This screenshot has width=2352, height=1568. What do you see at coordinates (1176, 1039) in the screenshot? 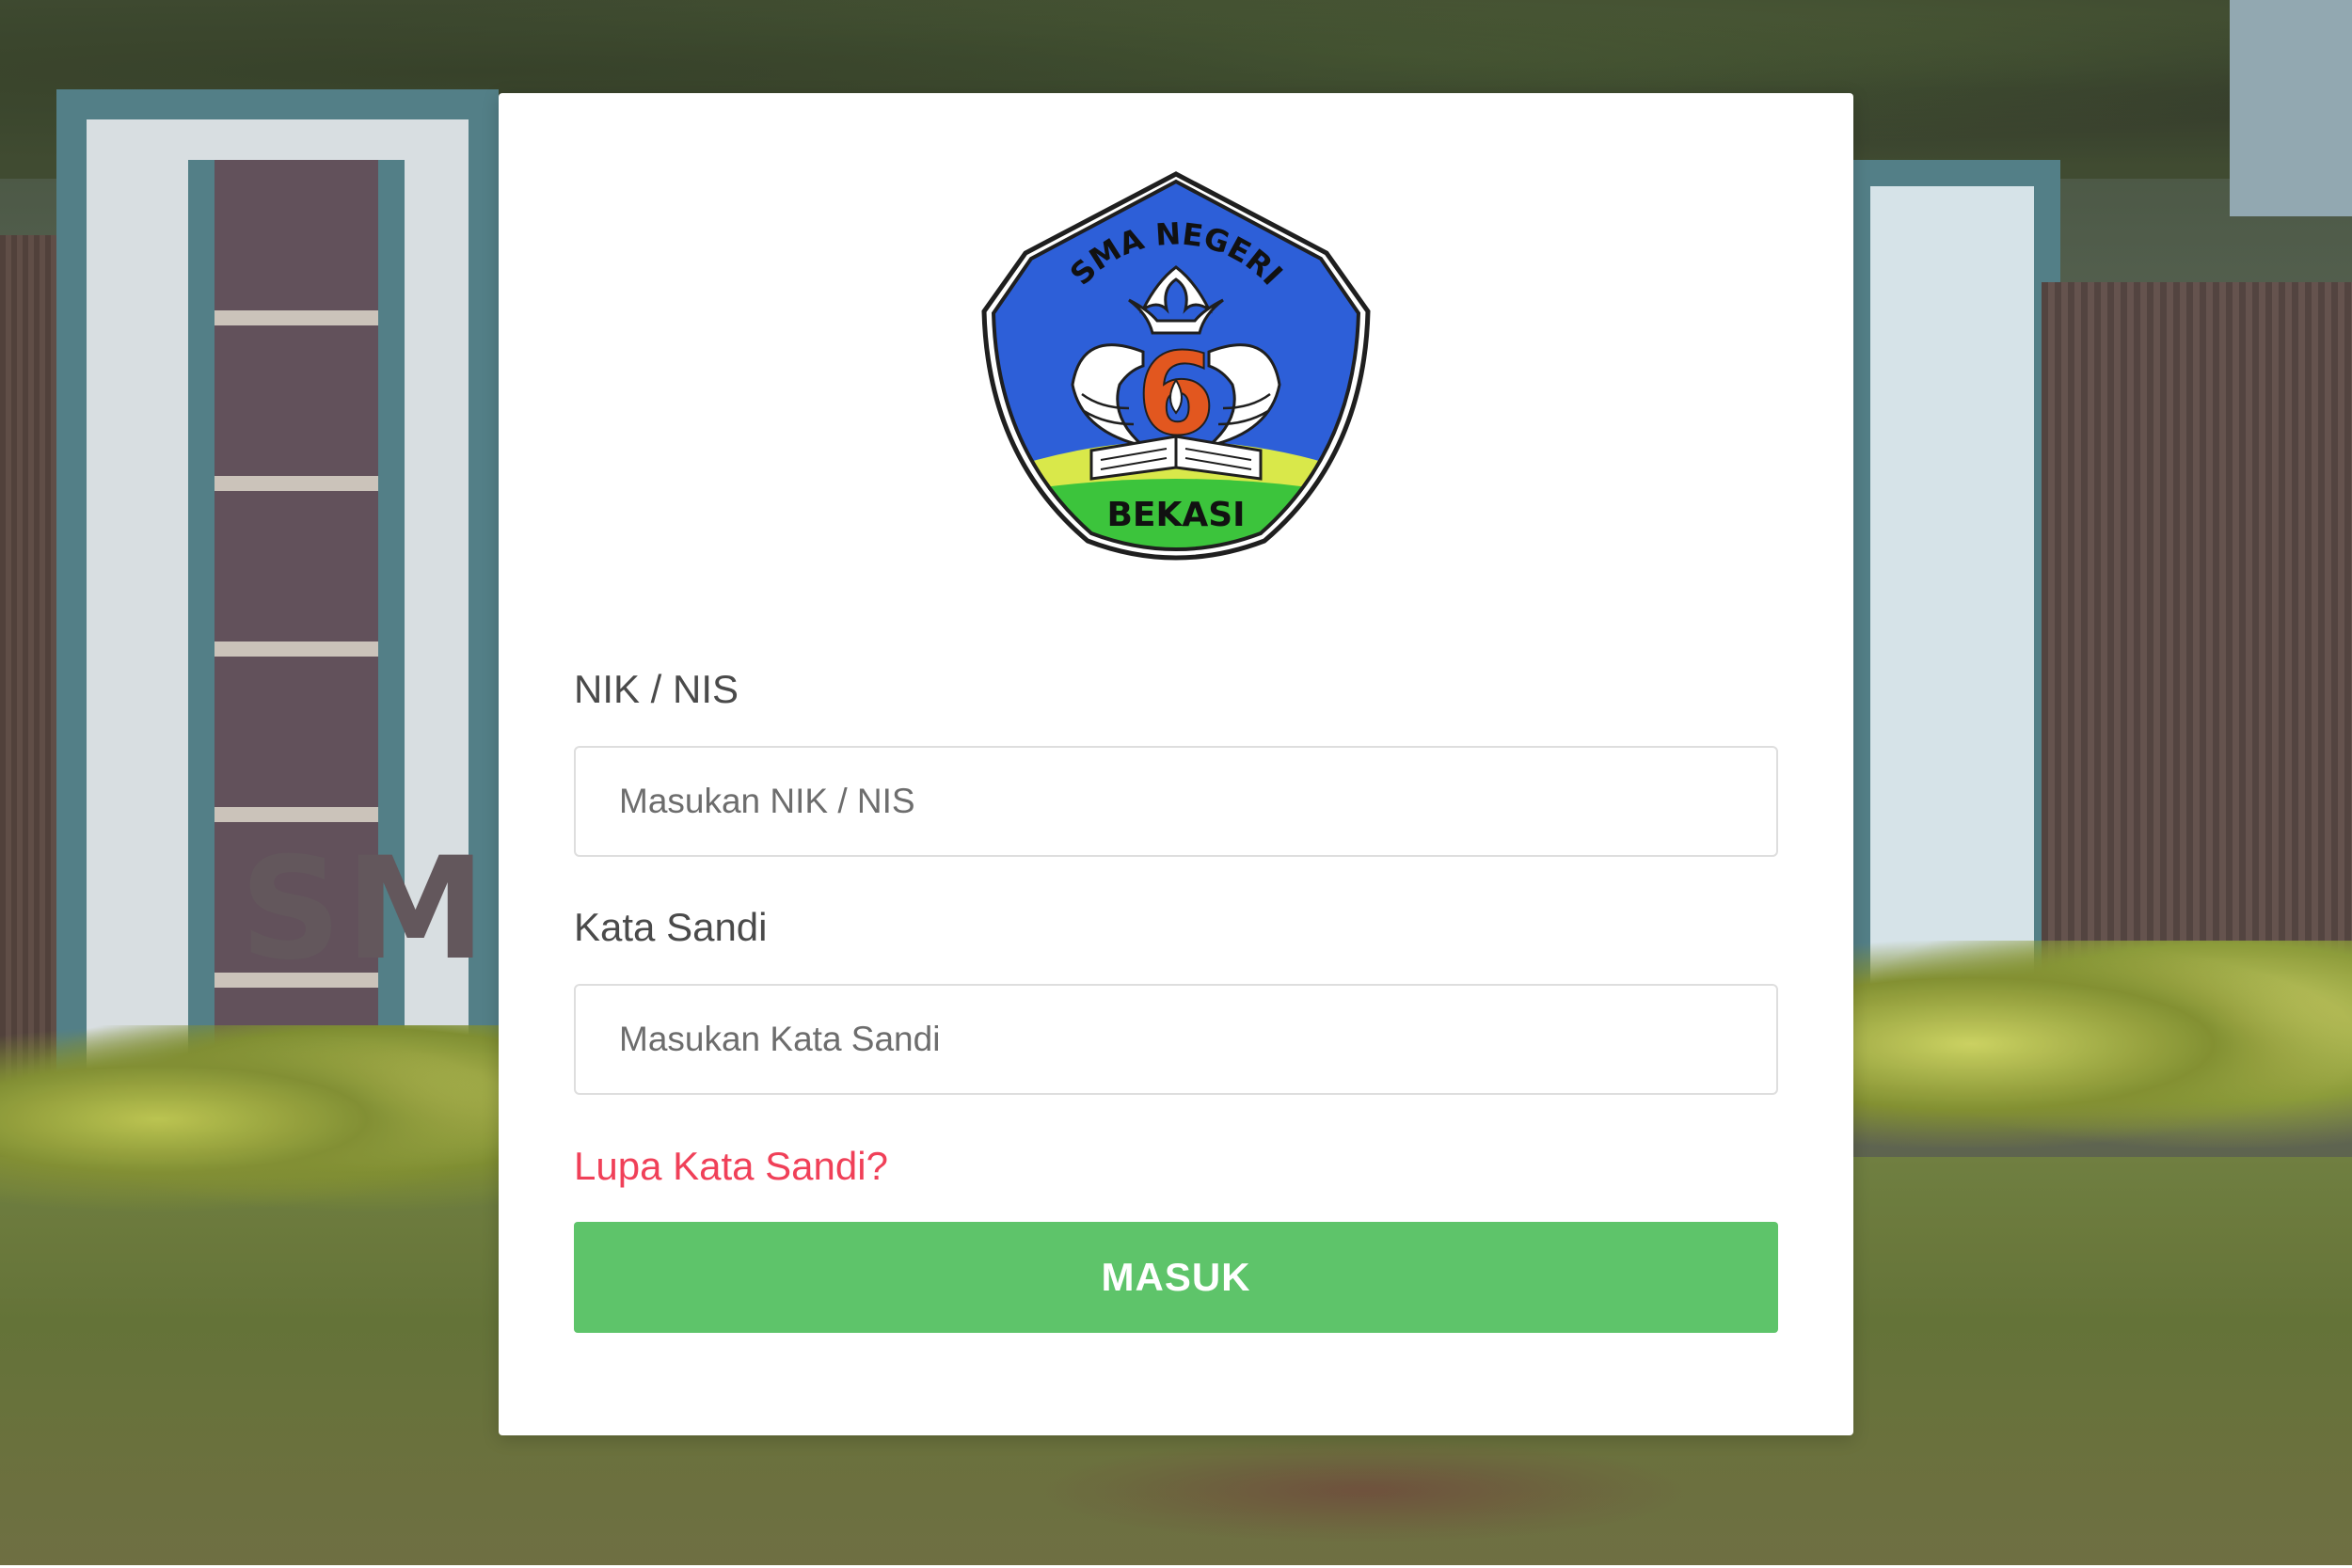
I see `password-input` at bounding box center [1176, 1039].